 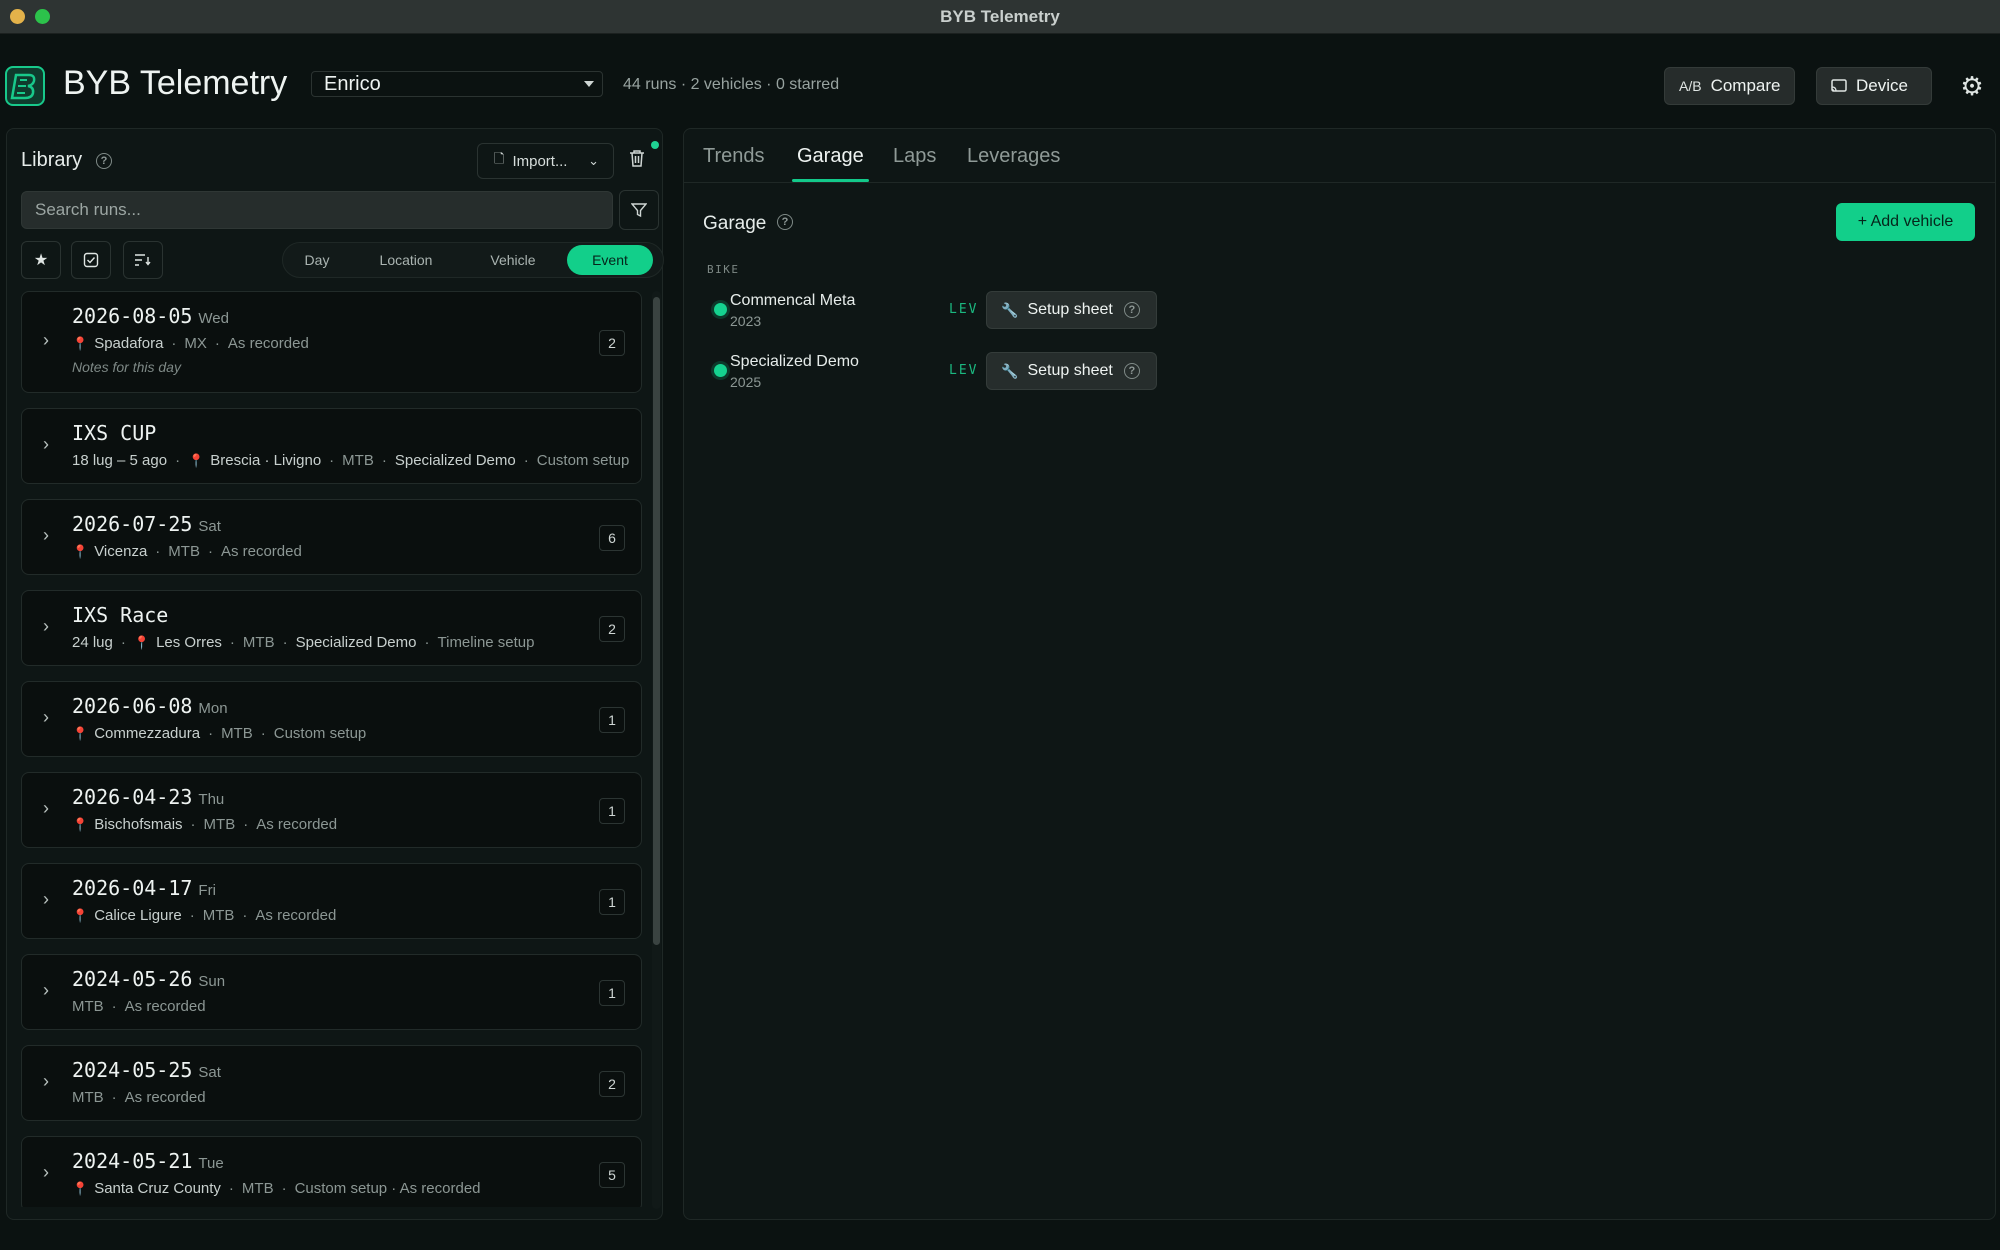 What do you see at coordinates (637, 160) in the screenshot?
I see `trash-icon` at bounding box center [637, 160].